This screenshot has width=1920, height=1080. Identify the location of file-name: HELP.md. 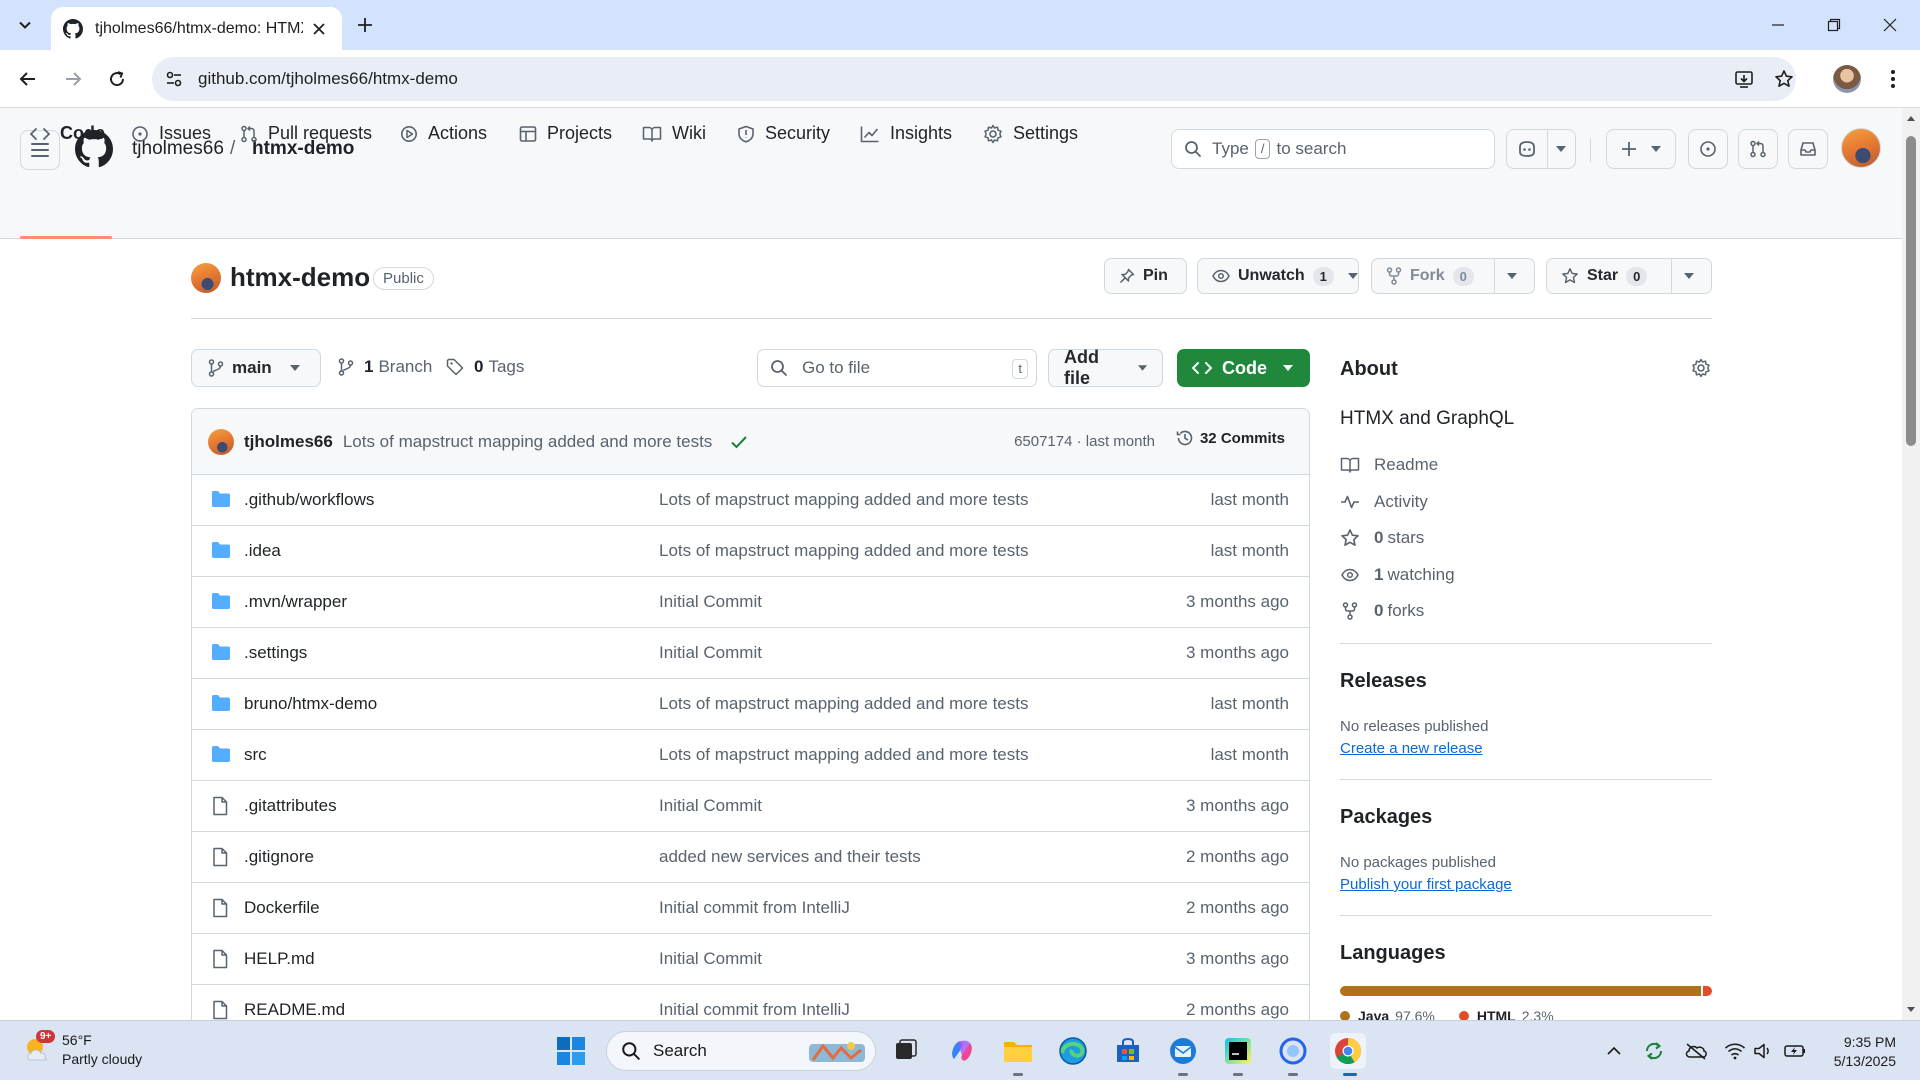
(279, 959).